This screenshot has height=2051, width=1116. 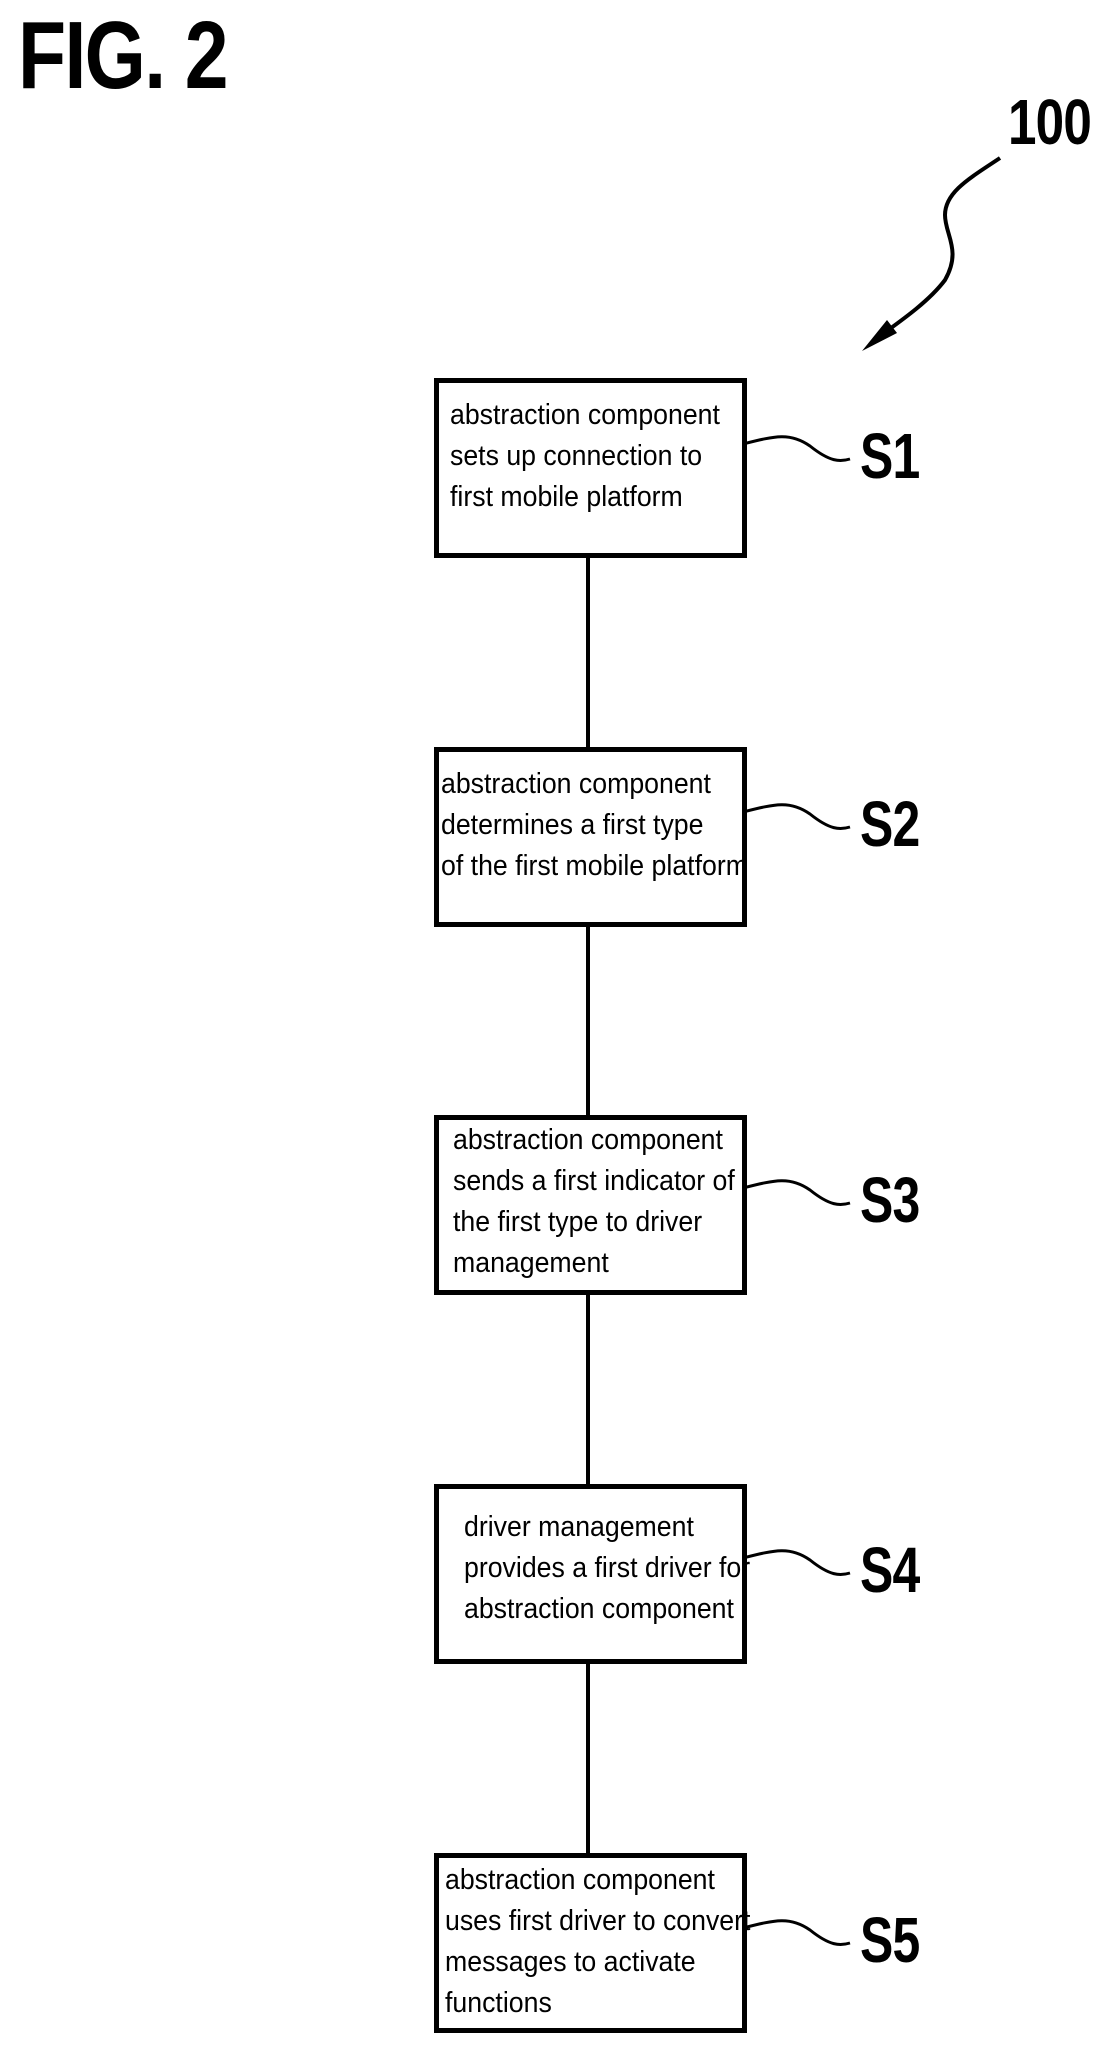 What do you see at coordinates (796, 448) in the screenshot?
I see `leader-line-s1` at bounding box center [796, 448].